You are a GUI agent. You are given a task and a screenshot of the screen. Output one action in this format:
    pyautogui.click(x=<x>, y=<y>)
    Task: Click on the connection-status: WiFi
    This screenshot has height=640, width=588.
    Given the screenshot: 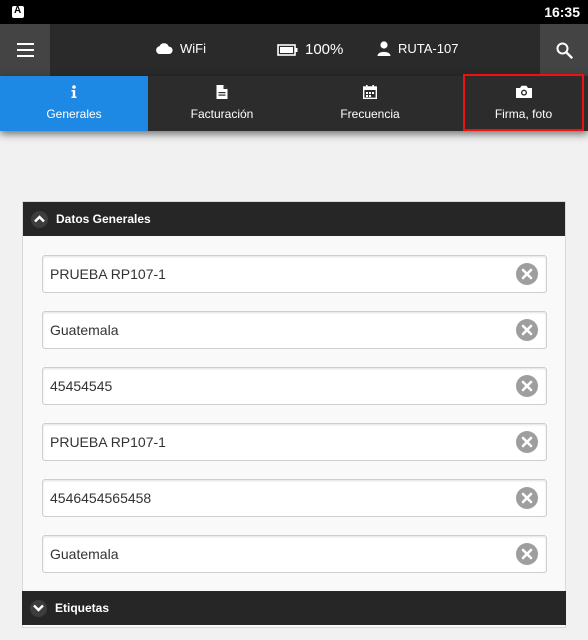 What is the action you would take?
    pyautogui.click(x=180, y=48)
    